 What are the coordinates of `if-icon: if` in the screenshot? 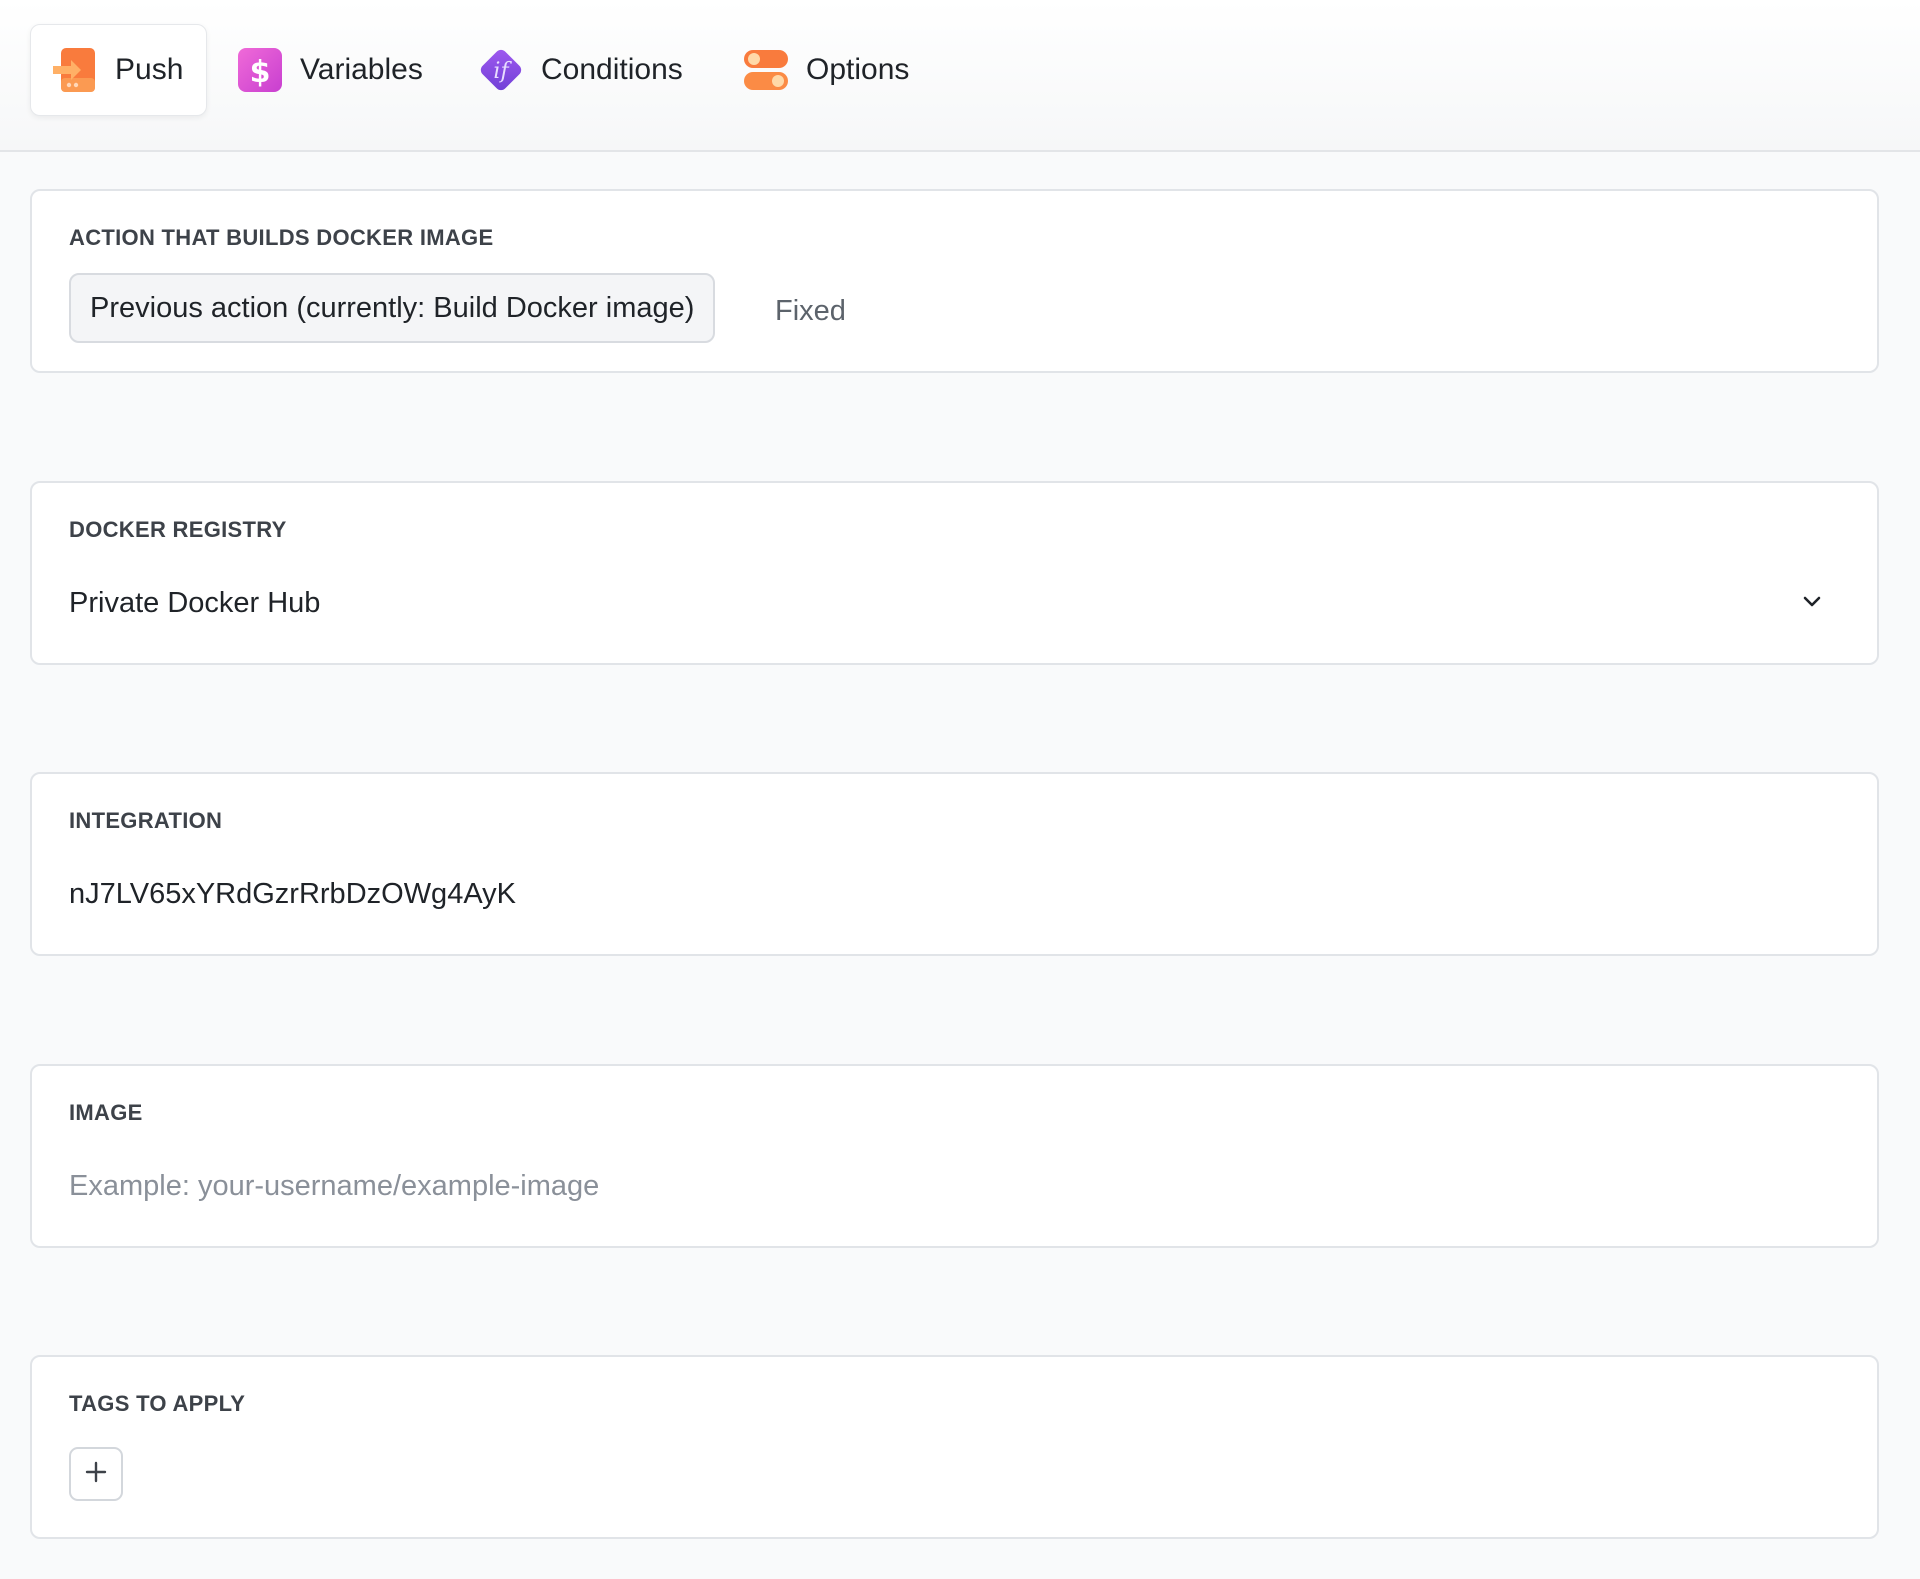 It's located at (501, 70).